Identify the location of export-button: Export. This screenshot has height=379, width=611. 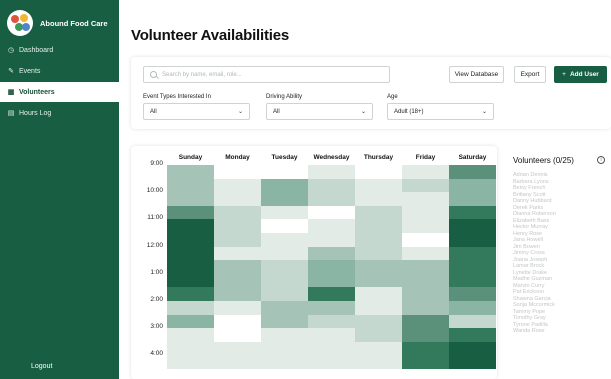
(530, 74).